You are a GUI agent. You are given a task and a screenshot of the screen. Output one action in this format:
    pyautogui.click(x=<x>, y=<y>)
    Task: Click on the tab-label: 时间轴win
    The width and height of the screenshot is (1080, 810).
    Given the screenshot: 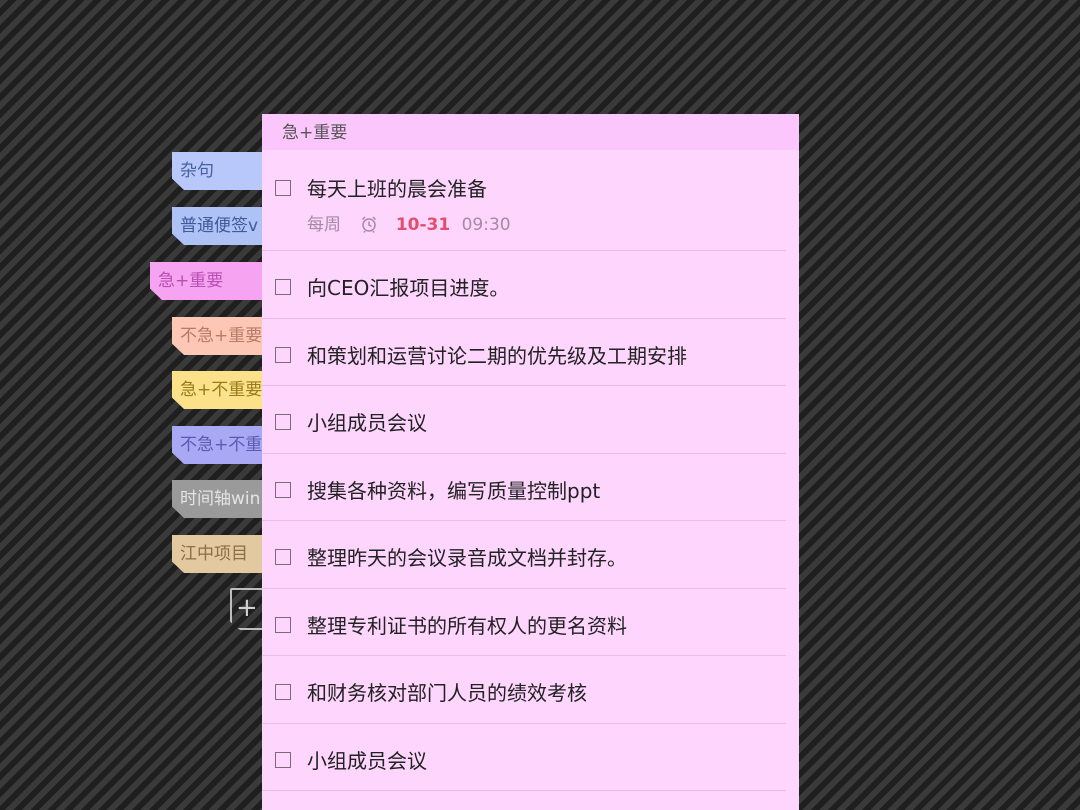 What is the action you would take?
    pyautogui.click(x=220, y=499)
    